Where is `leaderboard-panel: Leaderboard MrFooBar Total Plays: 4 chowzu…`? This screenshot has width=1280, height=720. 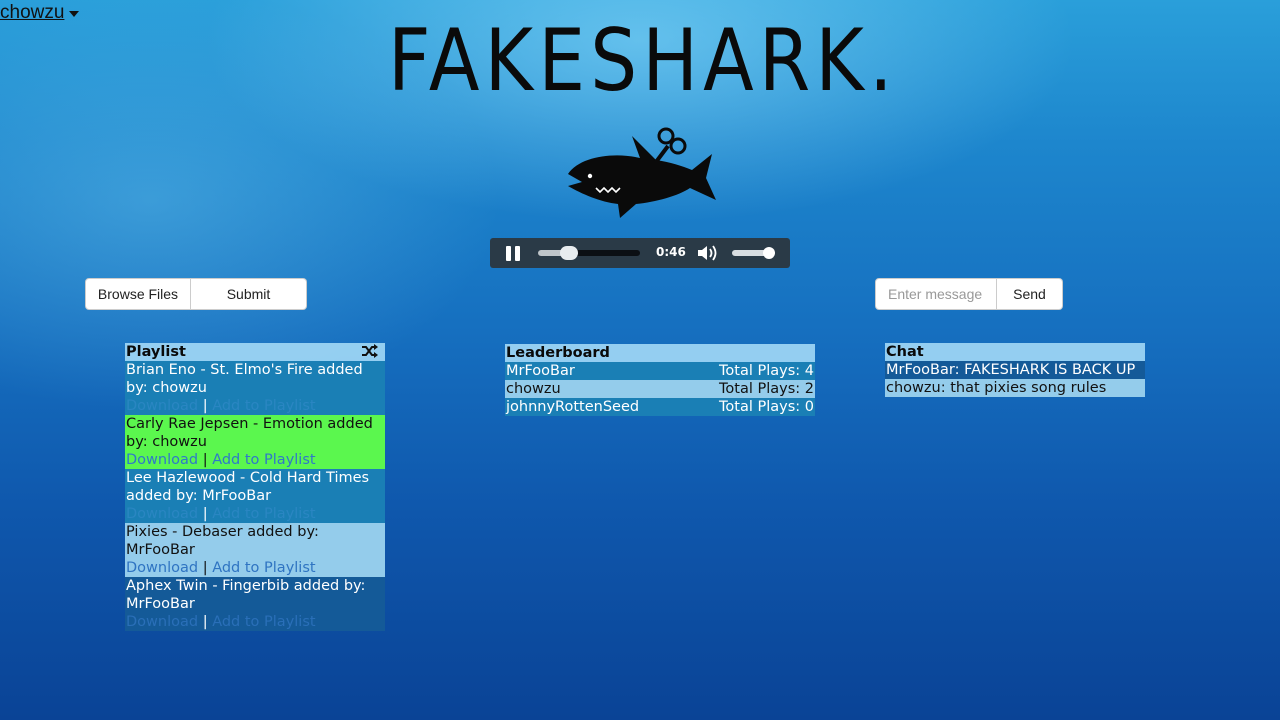 leaderboard-panel: Leaderboard MrFooBar Total Plays: 4 chowzu… is located at coordinates (660, 380).